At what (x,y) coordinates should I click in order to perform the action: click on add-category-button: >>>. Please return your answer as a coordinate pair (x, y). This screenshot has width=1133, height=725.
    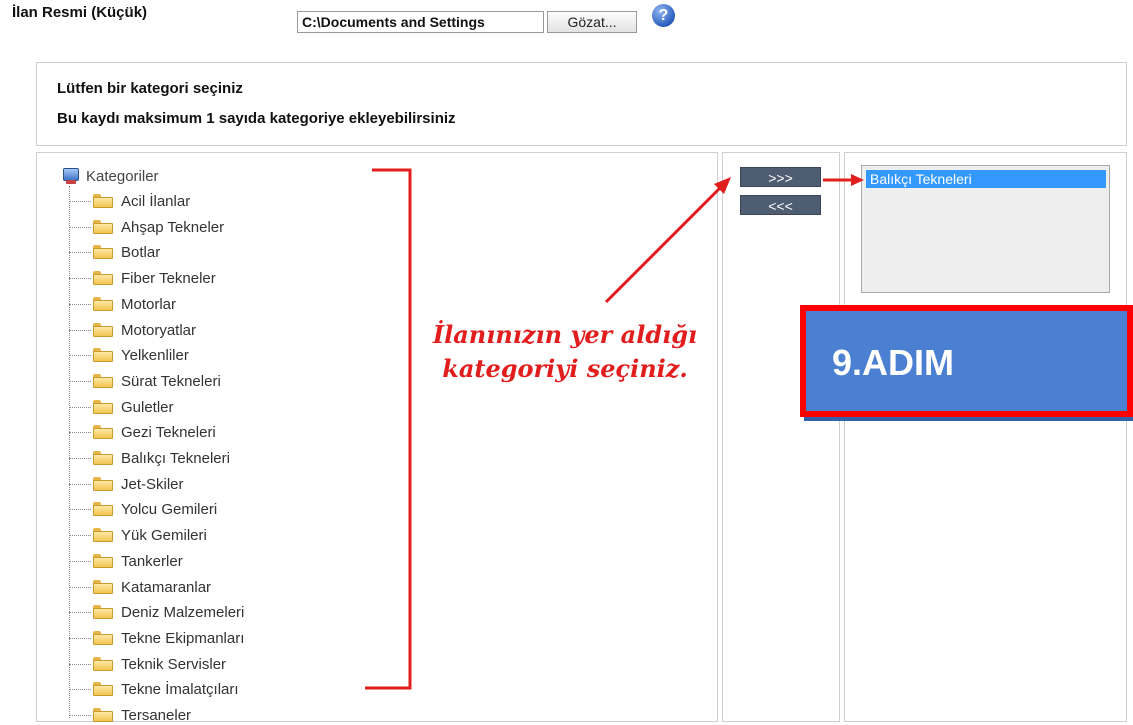
    Looking at the image, I should click on (780, 177).